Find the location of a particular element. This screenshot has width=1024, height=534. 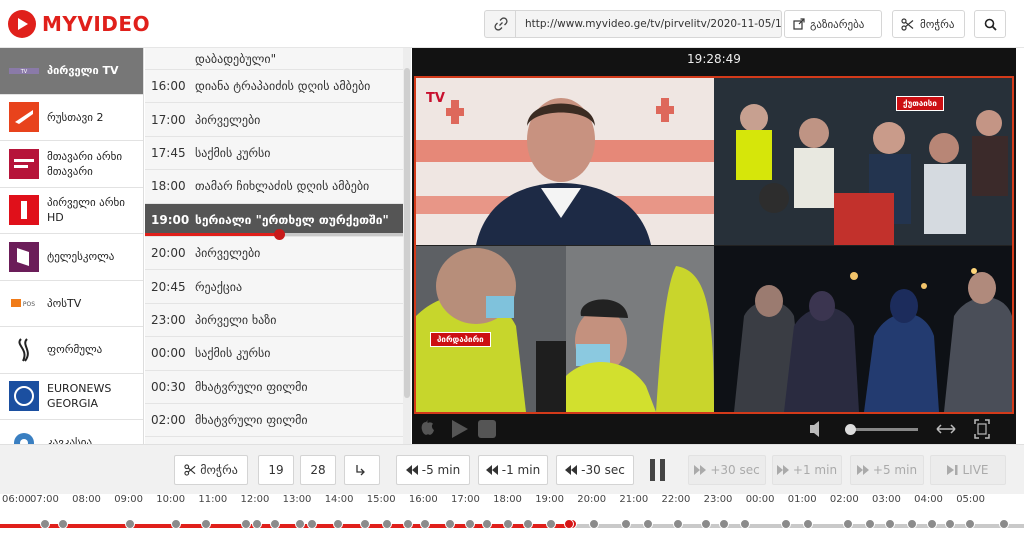

volume-slider-knob is located at coordinates (850, 429).